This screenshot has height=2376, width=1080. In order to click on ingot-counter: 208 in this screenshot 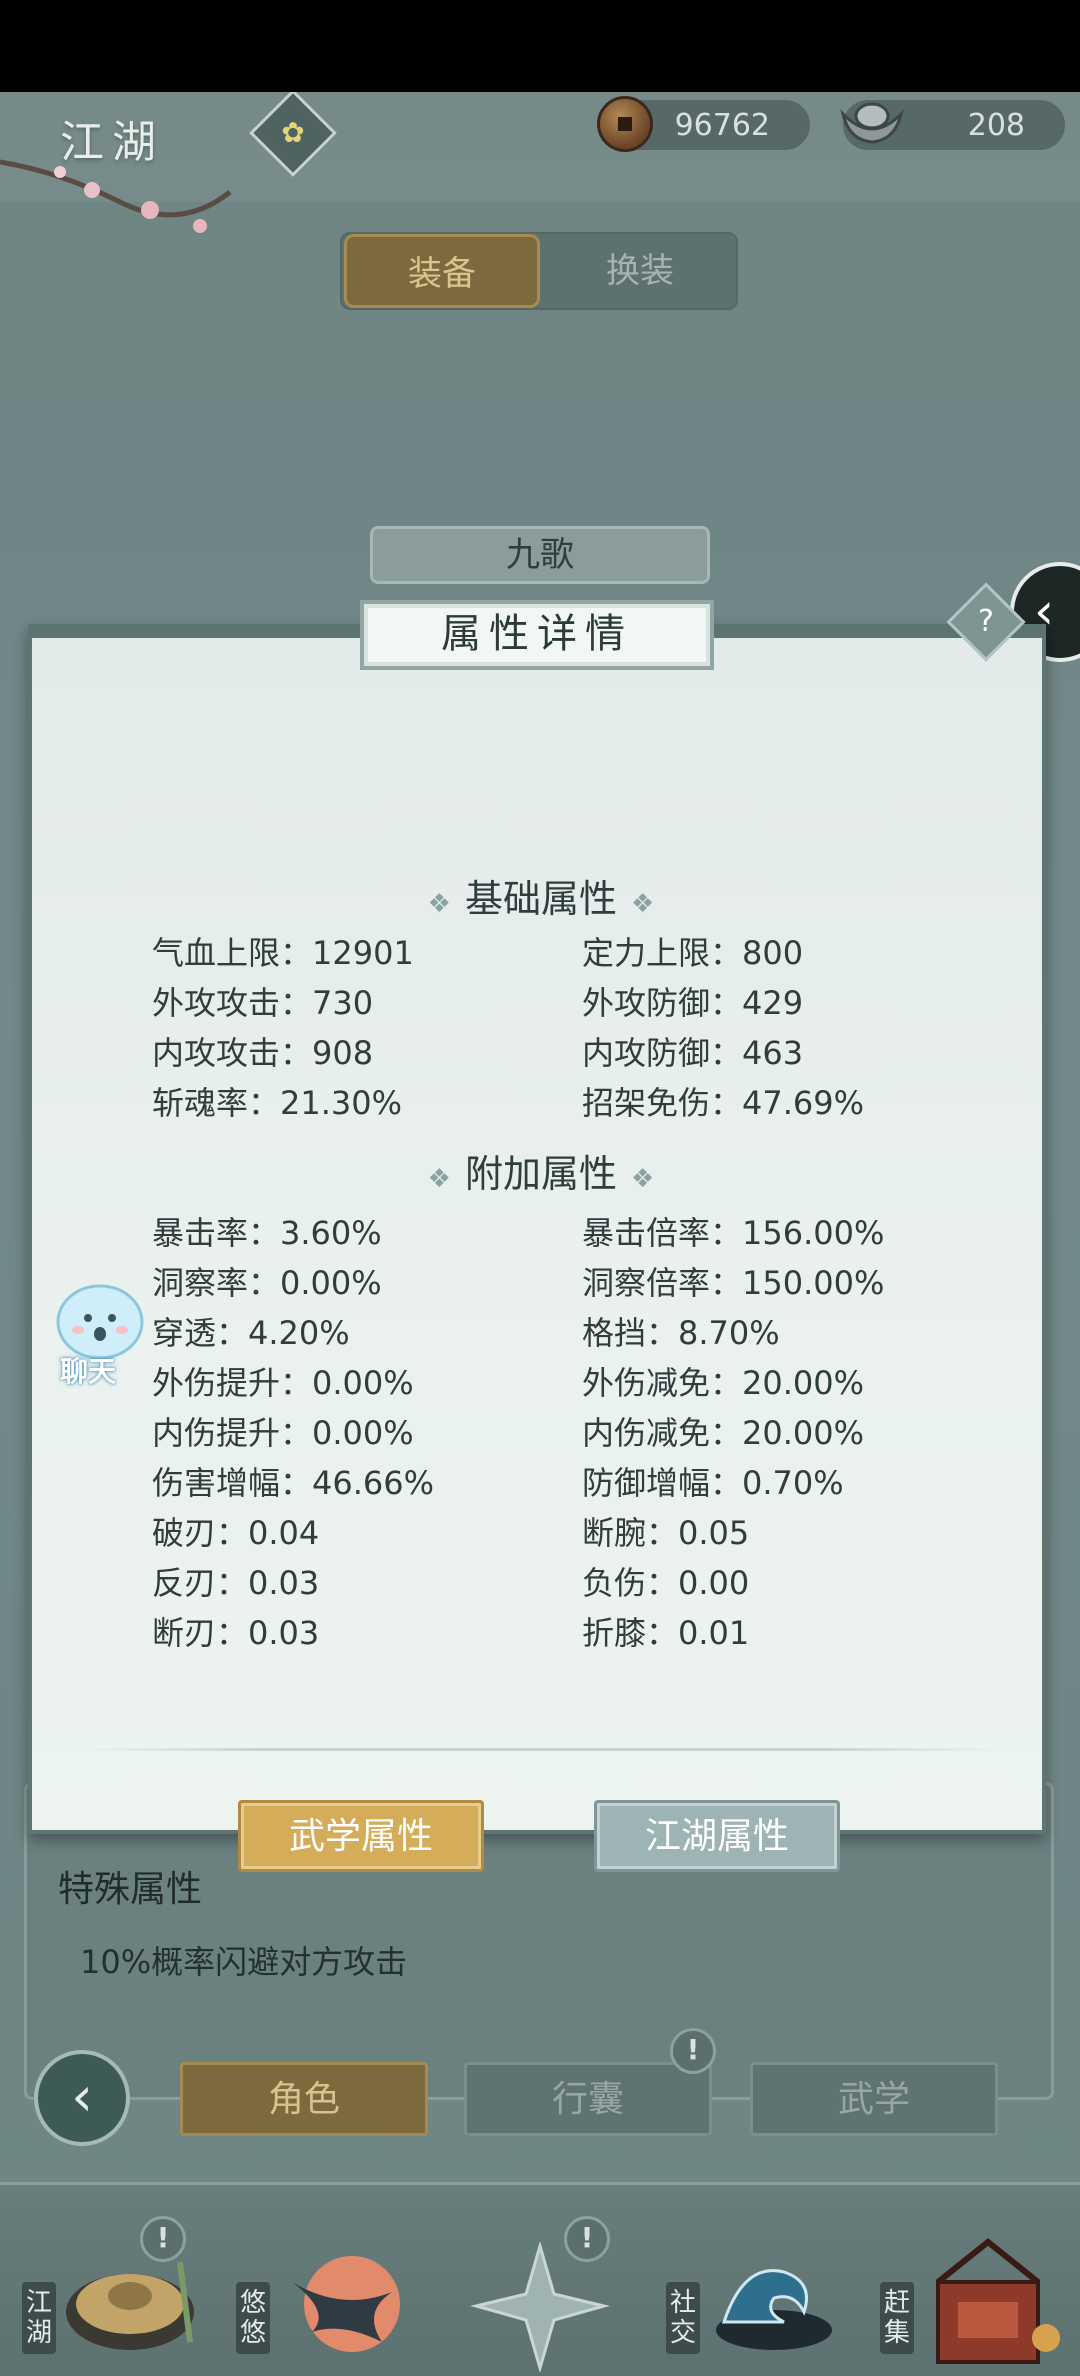, I will do `click(952, 125)`.